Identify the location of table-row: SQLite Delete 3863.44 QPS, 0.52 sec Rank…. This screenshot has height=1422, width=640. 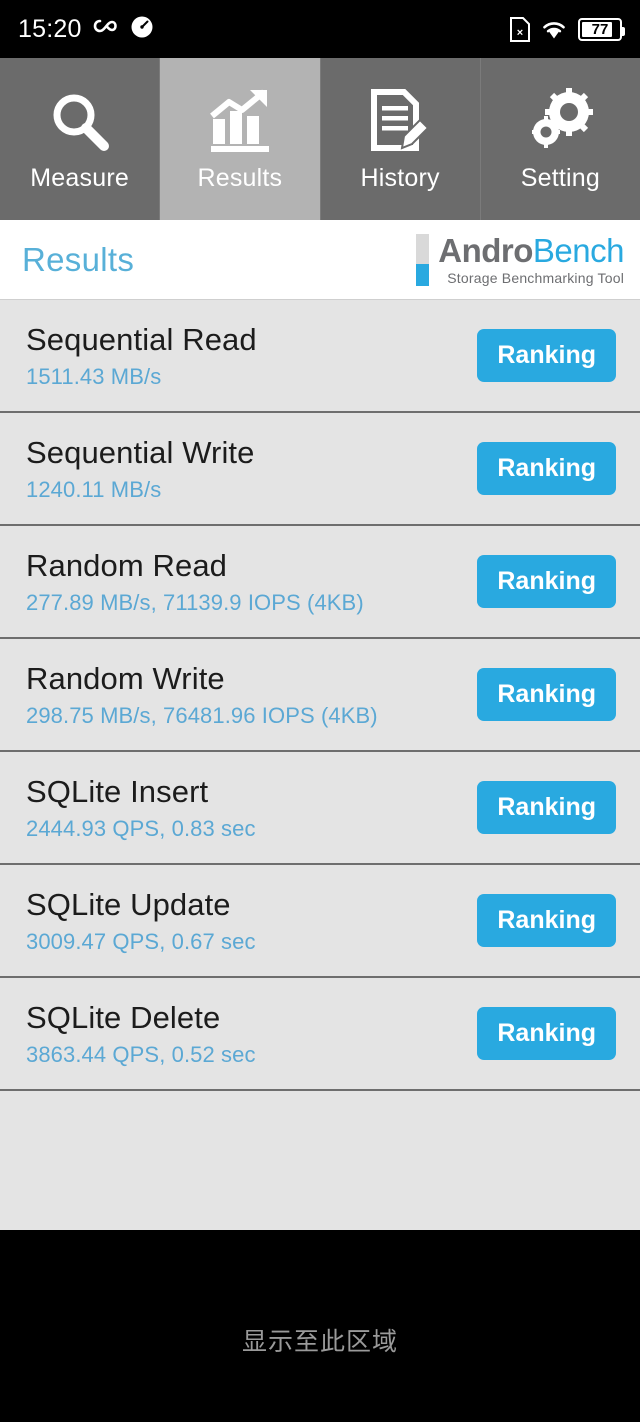
(320, 1034).